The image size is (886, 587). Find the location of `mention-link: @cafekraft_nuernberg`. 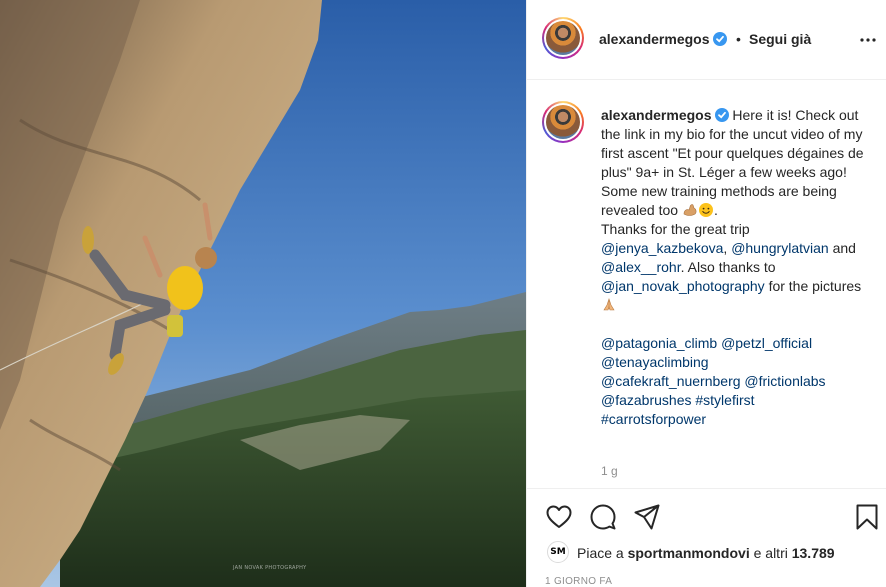

mention-link: @cafekraft_nuernberg is located at coordinates (671, 381).